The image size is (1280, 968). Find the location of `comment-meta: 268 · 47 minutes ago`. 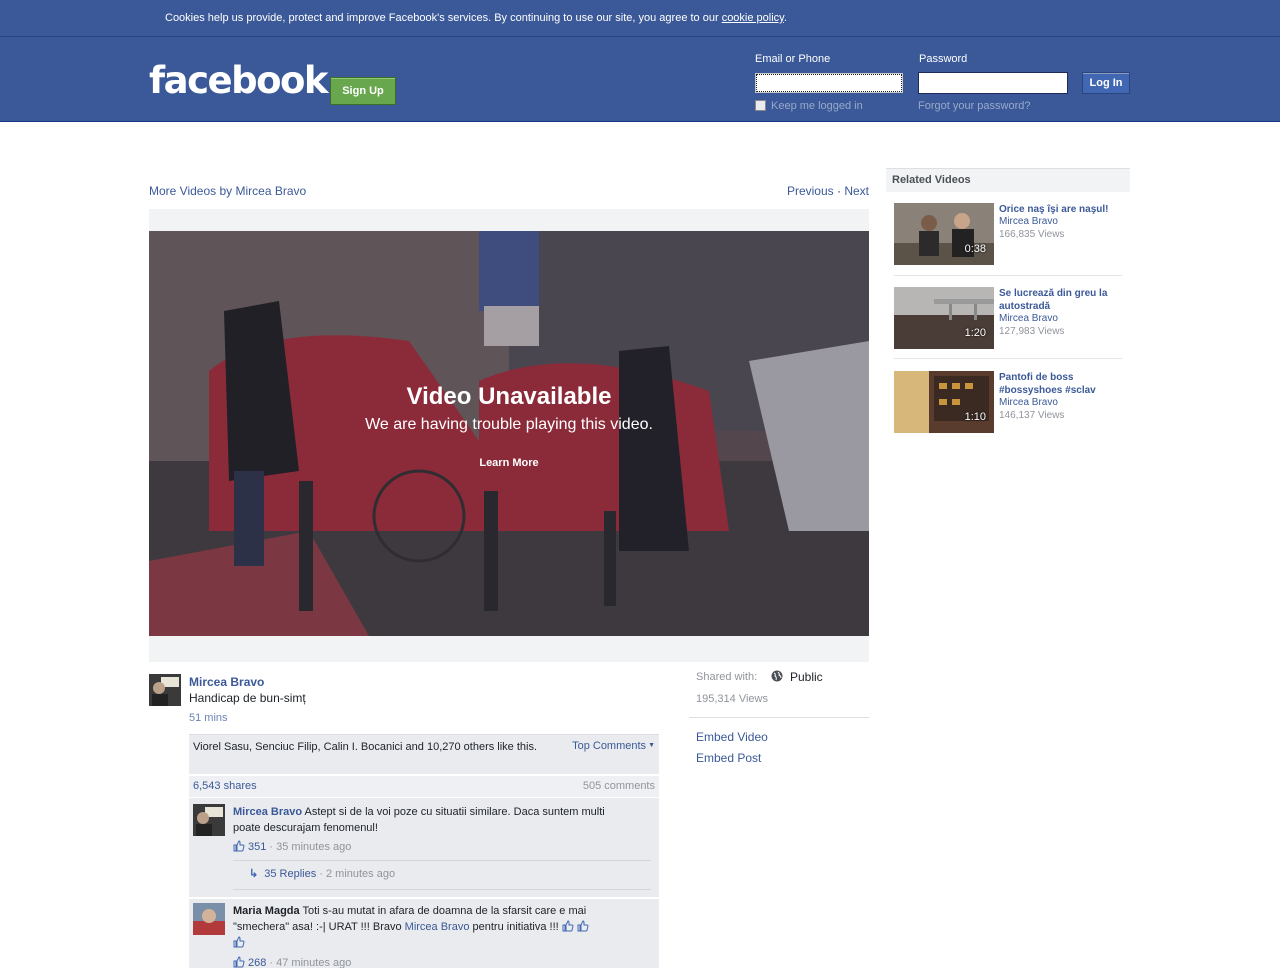

comment-meta: 268 · 47 minutes ago is located at coordinates (292, 962).